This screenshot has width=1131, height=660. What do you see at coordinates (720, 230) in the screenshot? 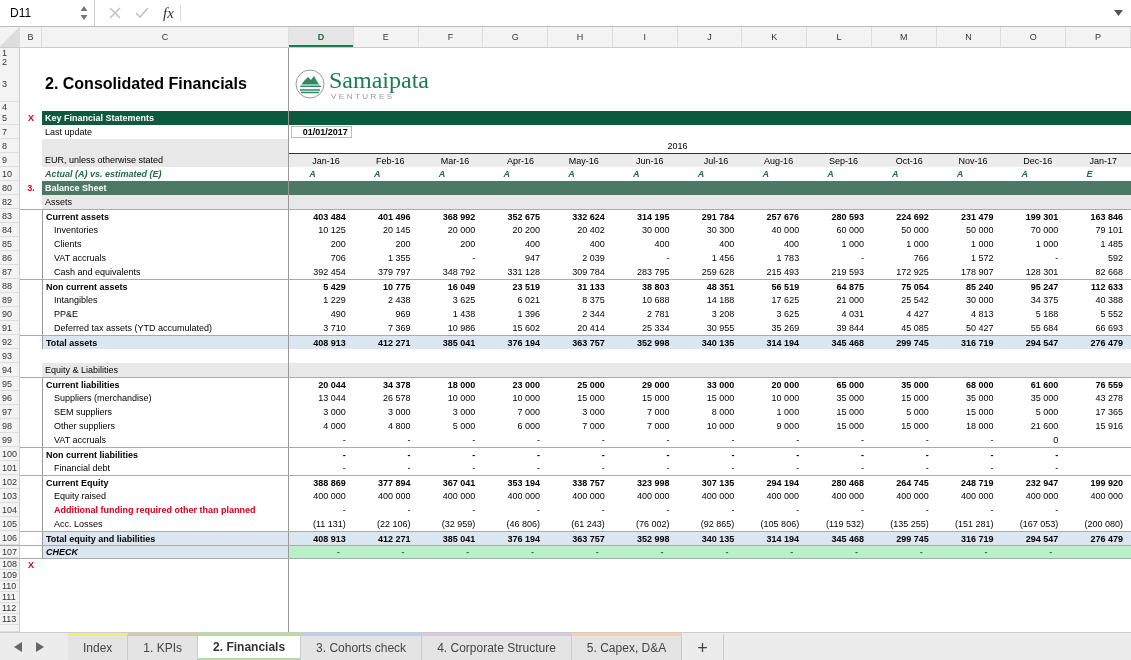
I see `table-cell-text: 30 300` at bounding box center [720, 230].